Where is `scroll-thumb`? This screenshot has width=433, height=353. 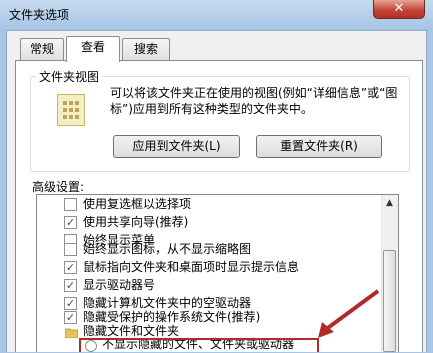
scroll-thumb is located at coordinates (389, 301).